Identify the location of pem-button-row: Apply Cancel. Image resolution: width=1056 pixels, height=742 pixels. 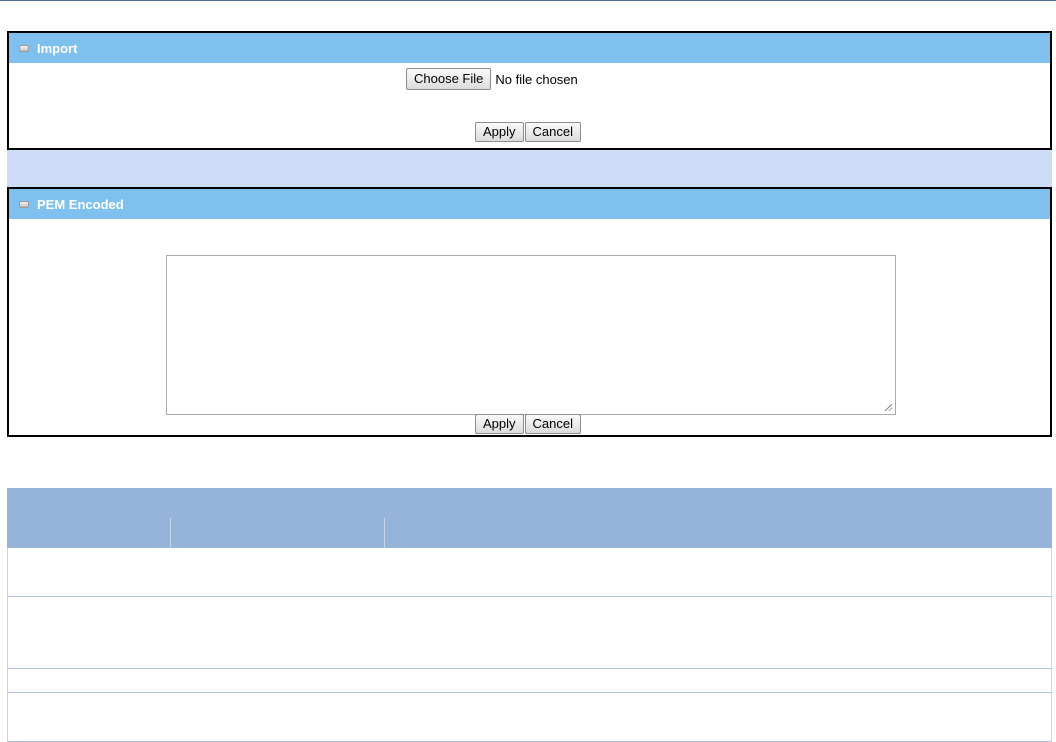
(528, 424).